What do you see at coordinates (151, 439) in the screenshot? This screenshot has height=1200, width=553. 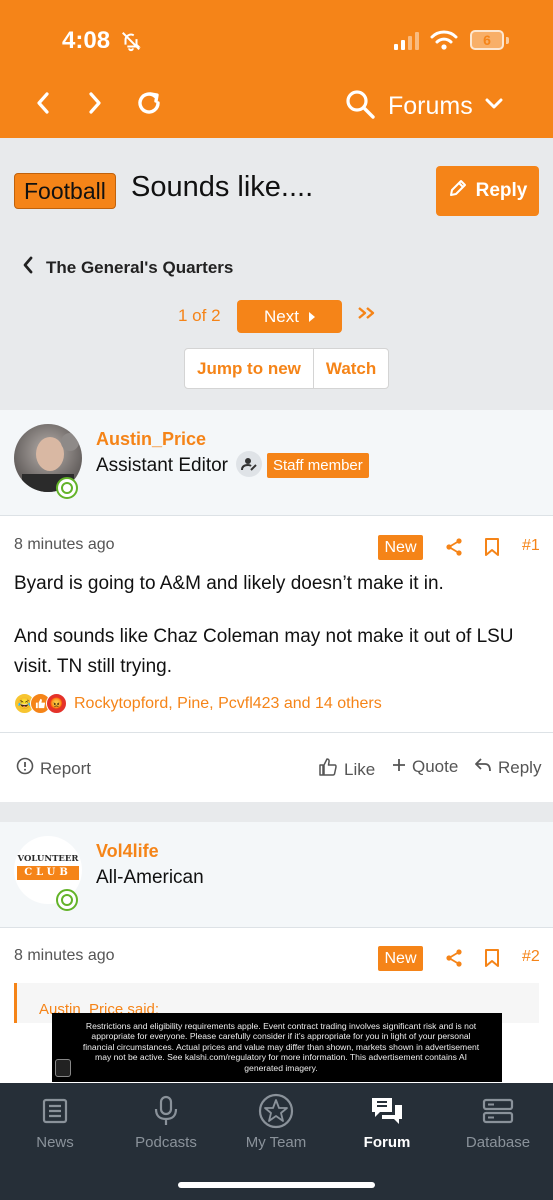 I see `post-username: Austin_Price` at bounding box center [151, 439].